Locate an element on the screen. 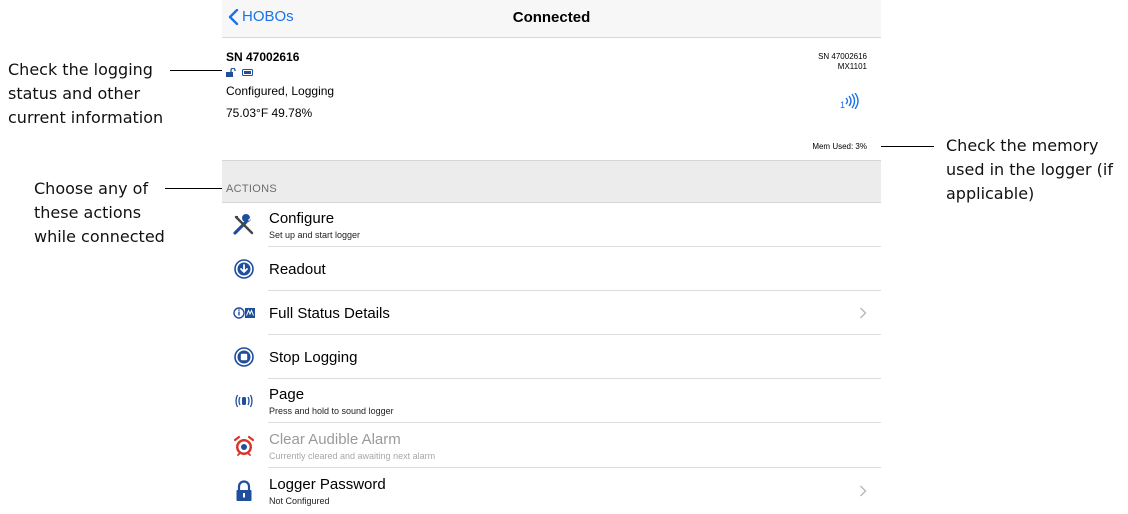 This screenshot has width=1128, height=514. callout-line-1: Choose any of is located at coordinates (91, 188).